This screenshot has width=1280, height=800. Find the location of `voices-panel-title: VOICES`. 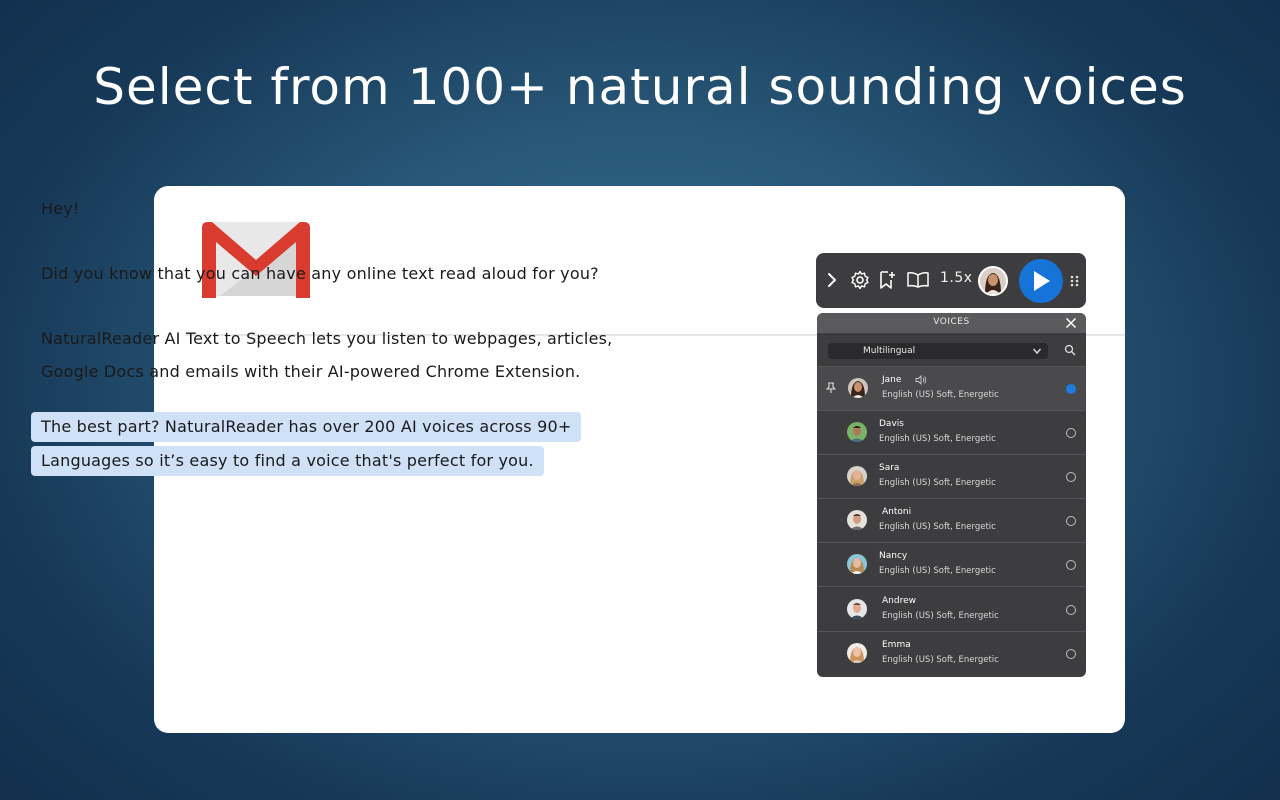

voices-panel-title: VOICES is located at coordinates (951, 322).